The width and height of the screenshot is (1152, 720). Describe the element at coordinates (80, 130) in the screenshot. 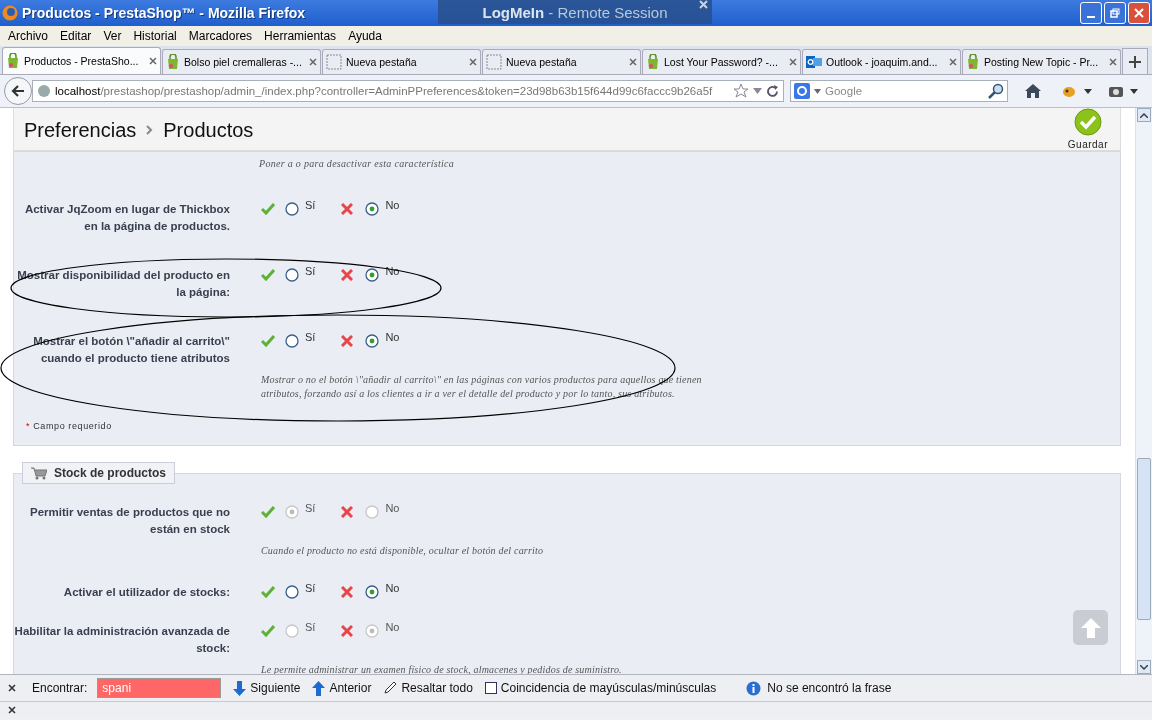

I see `breadcrumb-item: Preferencias` at that location.